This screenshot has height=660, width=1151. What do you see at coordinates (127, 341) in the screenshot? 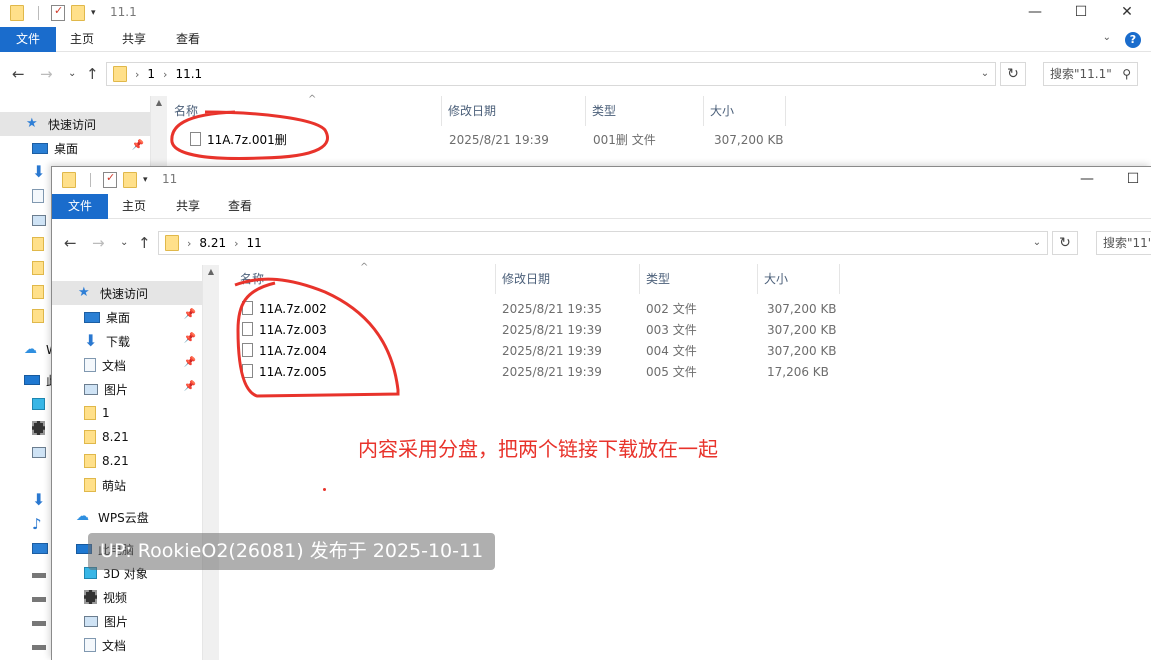
I see `nav-item: ⬇ 下载 📌` at bounding box center [127, 341].